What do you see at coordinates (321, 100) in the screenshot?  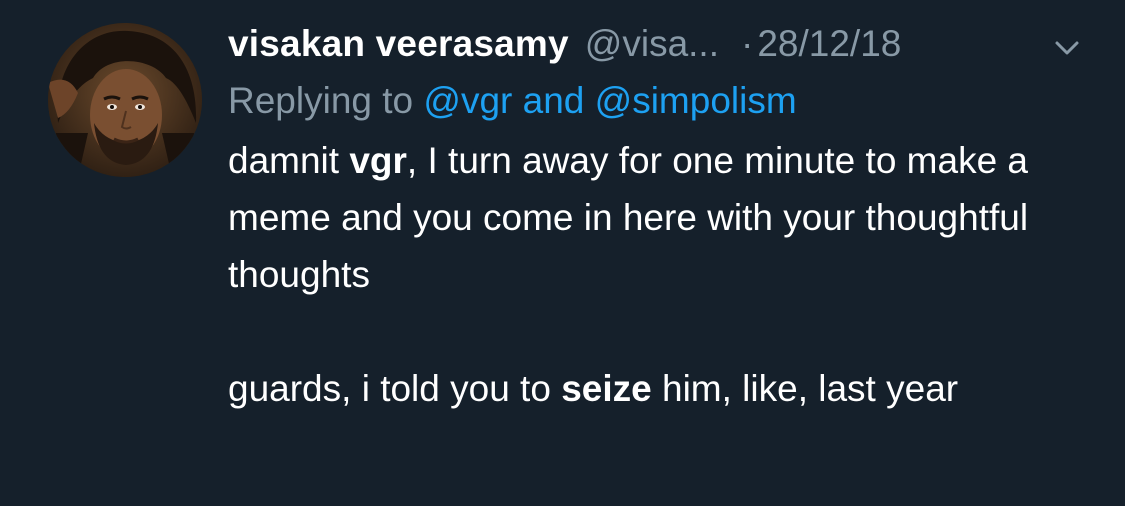 I see `replying-to-label: Replying to` at bounding box center [321, 100].